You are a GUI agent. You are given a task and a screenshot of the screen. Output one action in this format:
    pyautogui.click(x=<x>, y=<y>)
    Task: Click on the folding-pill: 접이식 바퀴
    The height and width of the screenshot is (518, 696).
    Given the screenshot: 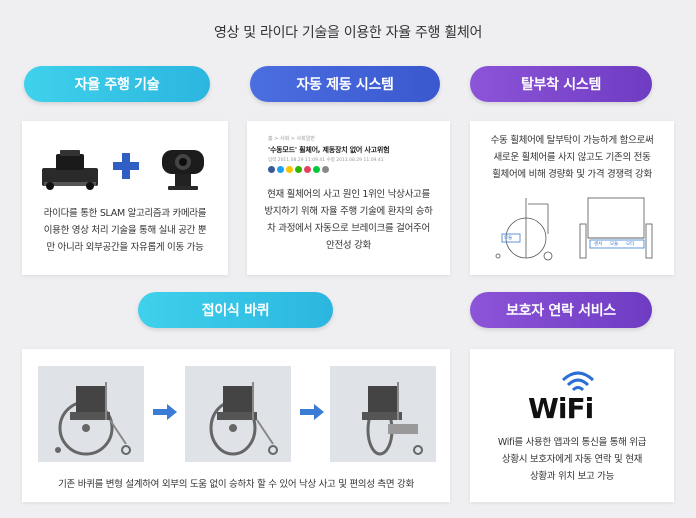 What is the action you would take?
    pyautogui.click(x=235, y=310)
    